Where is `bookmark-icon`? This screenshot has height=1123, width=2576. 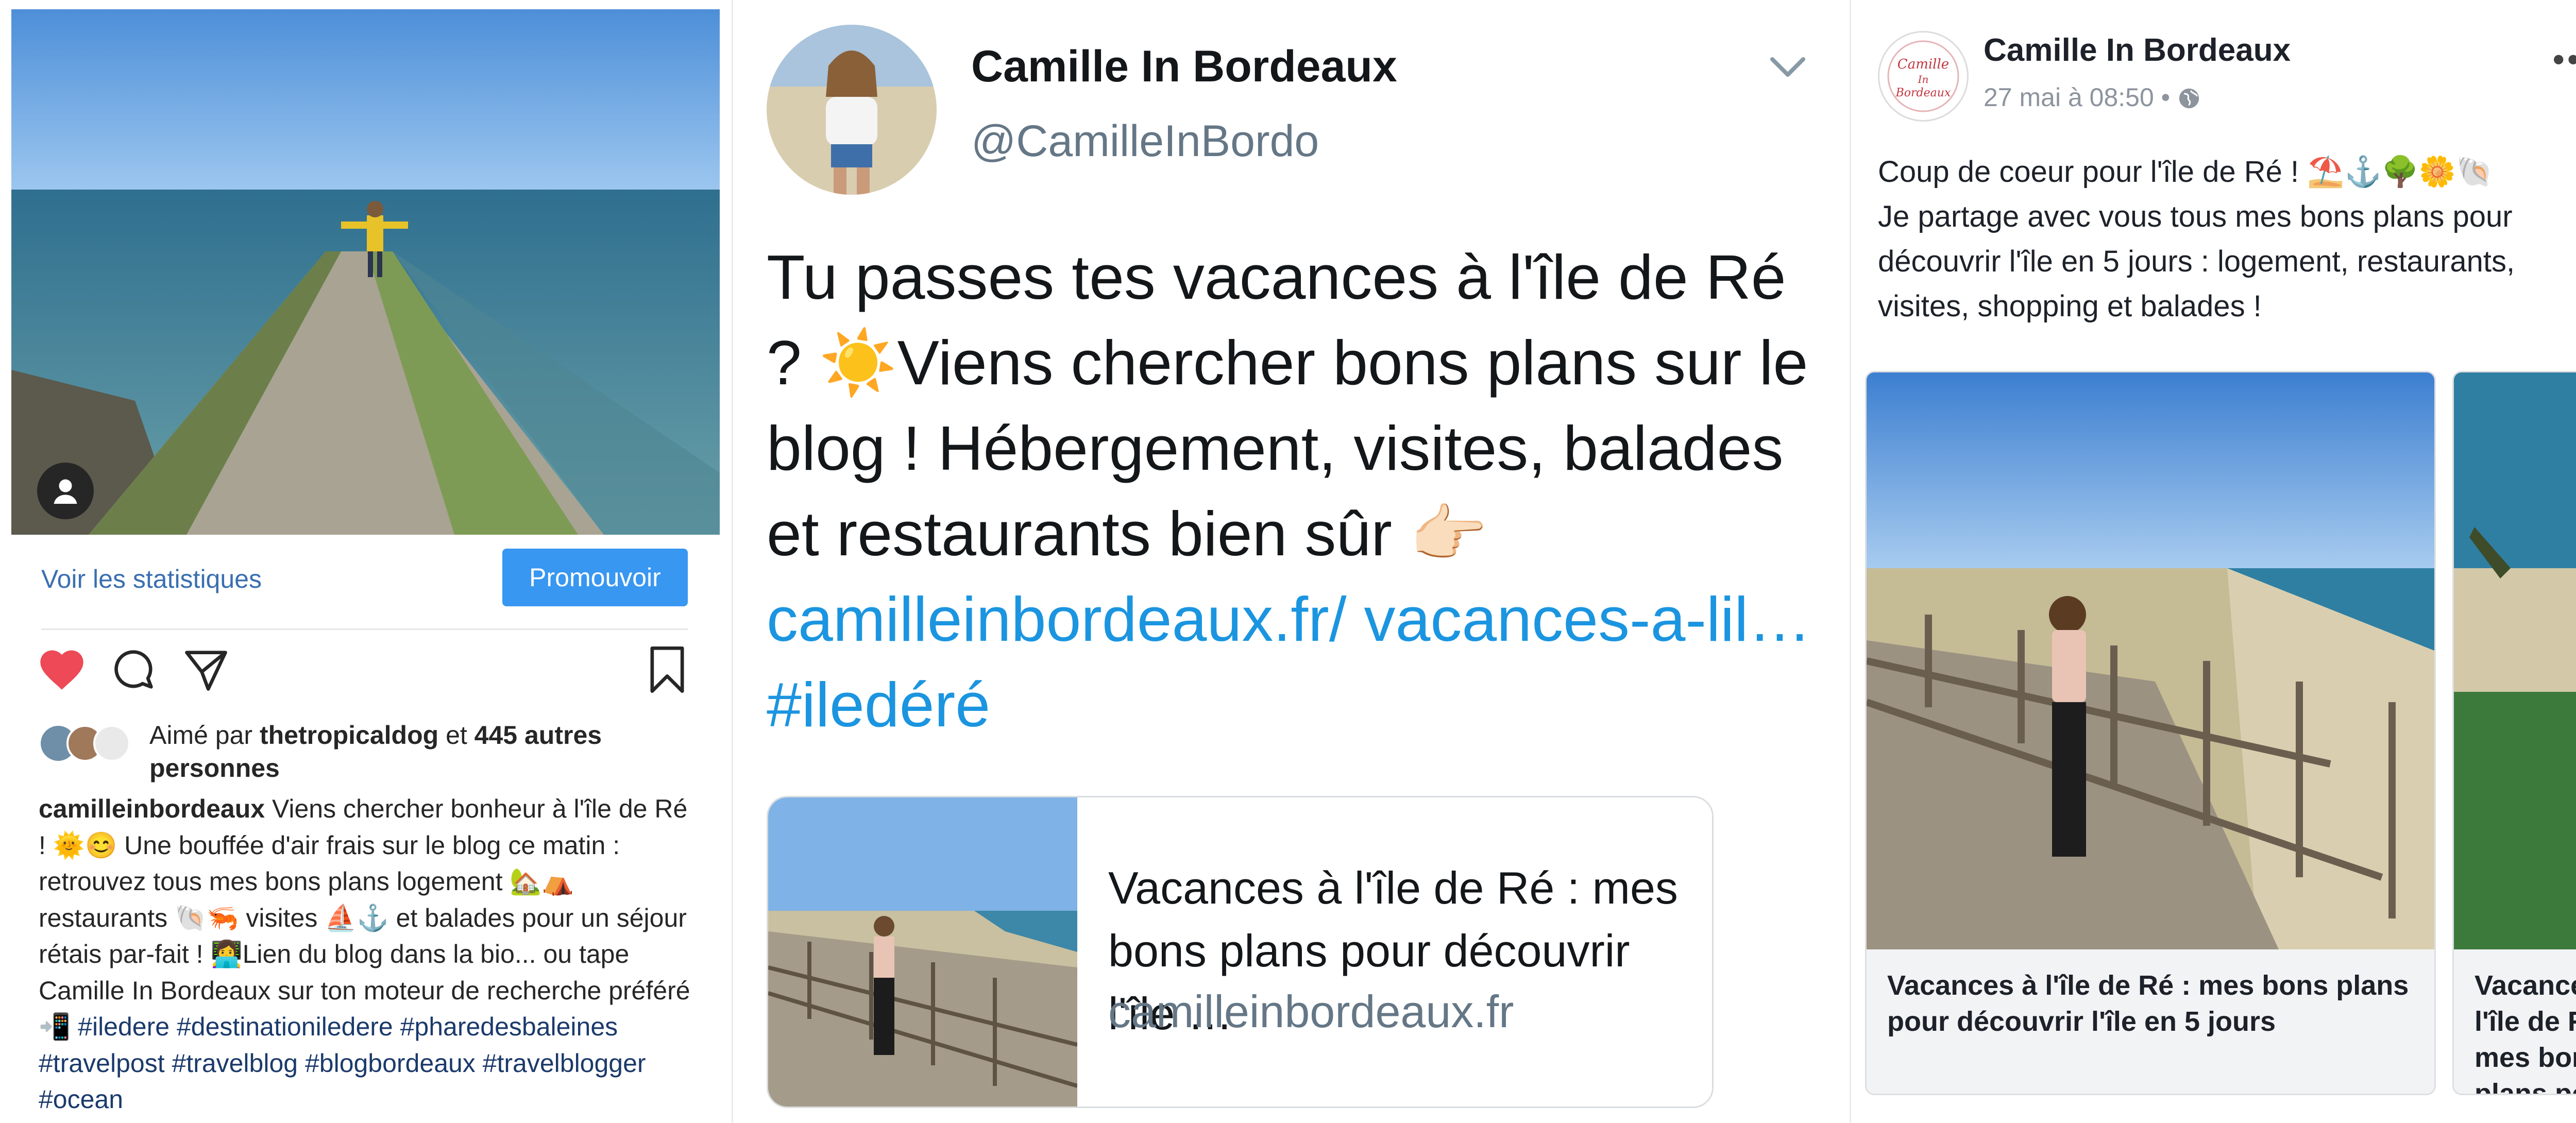
bookmark-icon is located at coordinates (669, 672).